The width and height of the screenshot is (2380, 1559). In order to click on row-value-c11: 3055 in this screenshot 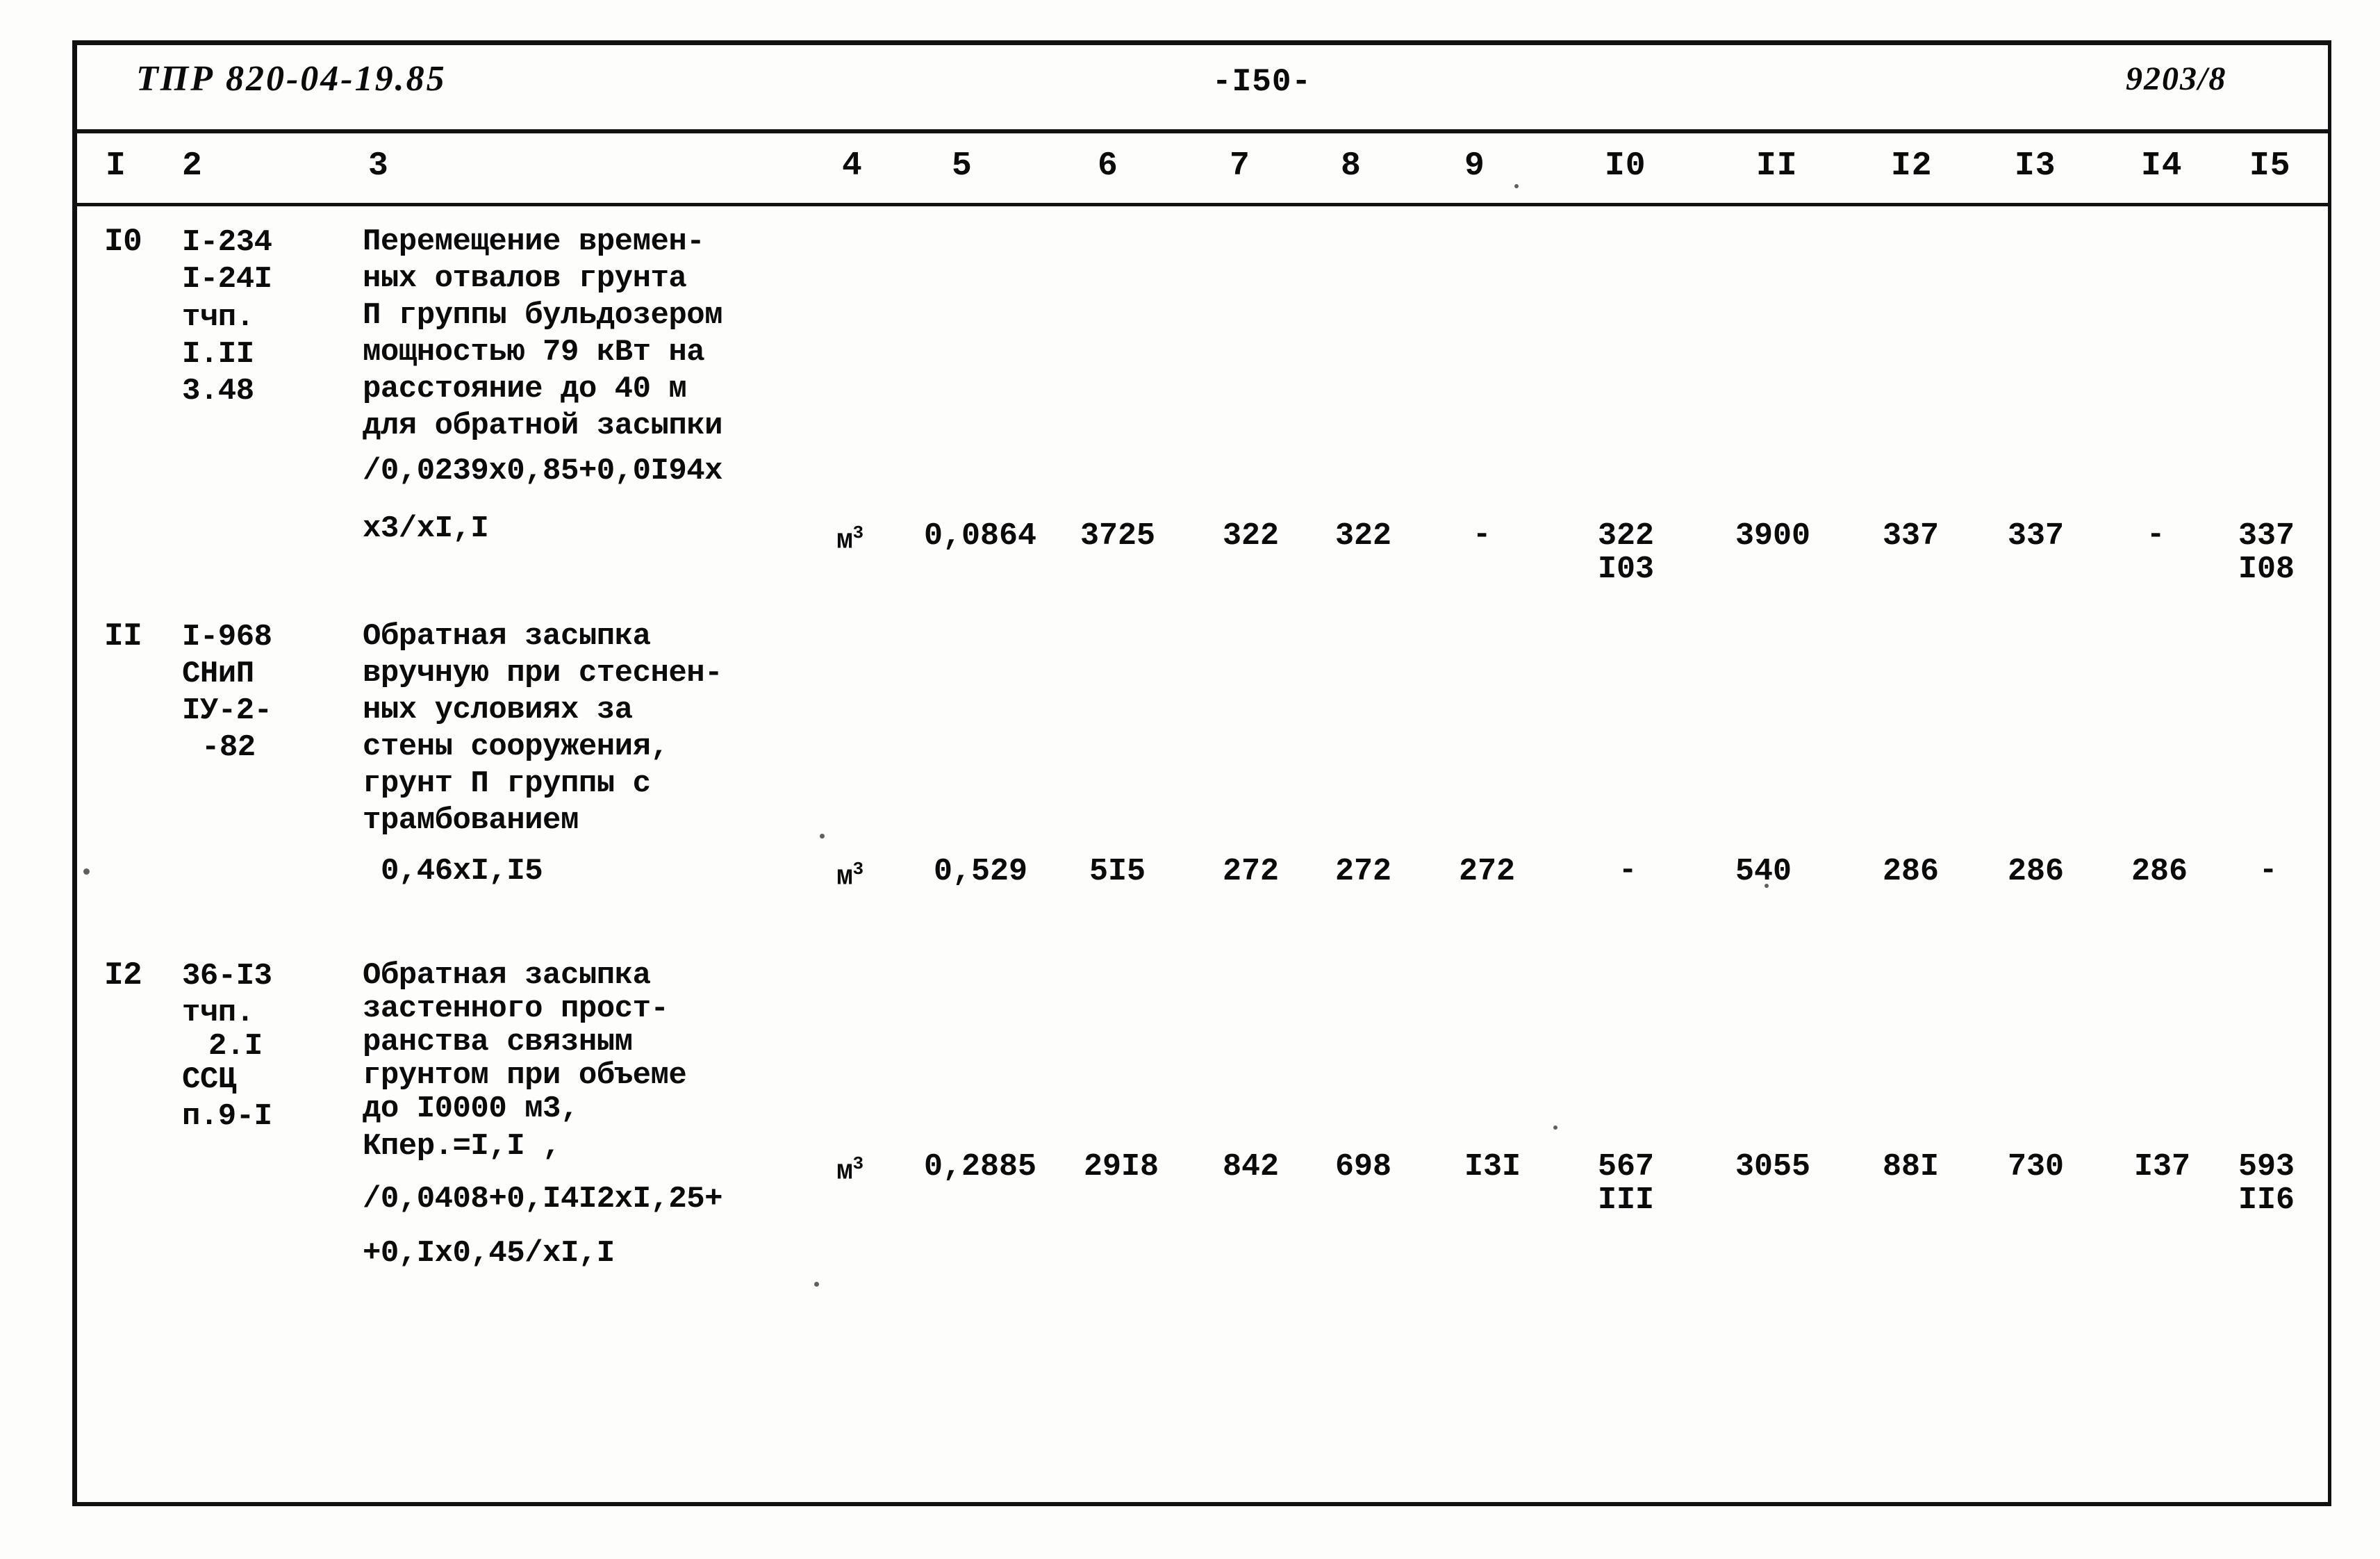, I will do `click(1773, 1167)`.